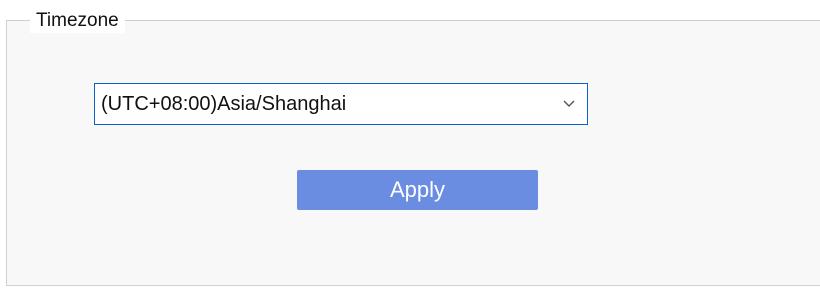 Image resolution: width=820 pixels, height=302 pixels. Describe the element at coordinates (224, 104) in the screenshot. I see `timezone-selected-value: (UTC+08:00)Asia/Shanghai` at that location.